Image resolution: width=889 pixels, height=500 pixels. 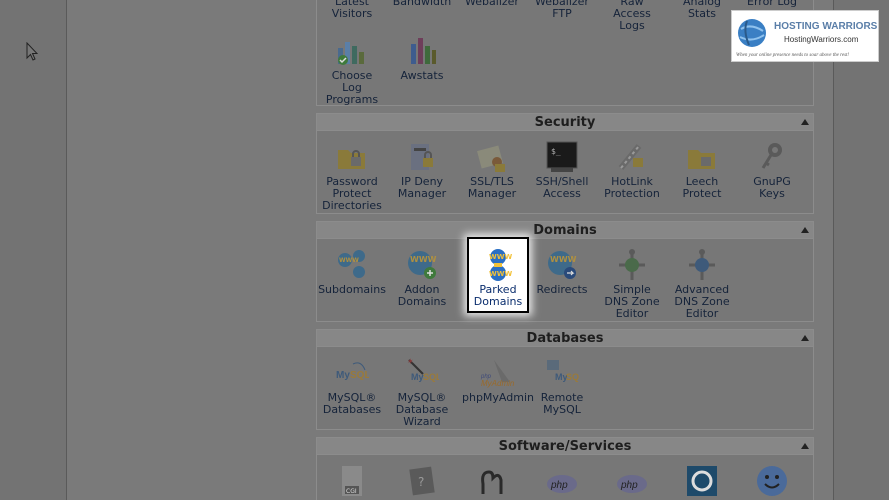 What do you see at coordinates (498, 295) in the screenshot?
I see `parked-domains-label: Parked Domains` at bounding box center [498, 295].